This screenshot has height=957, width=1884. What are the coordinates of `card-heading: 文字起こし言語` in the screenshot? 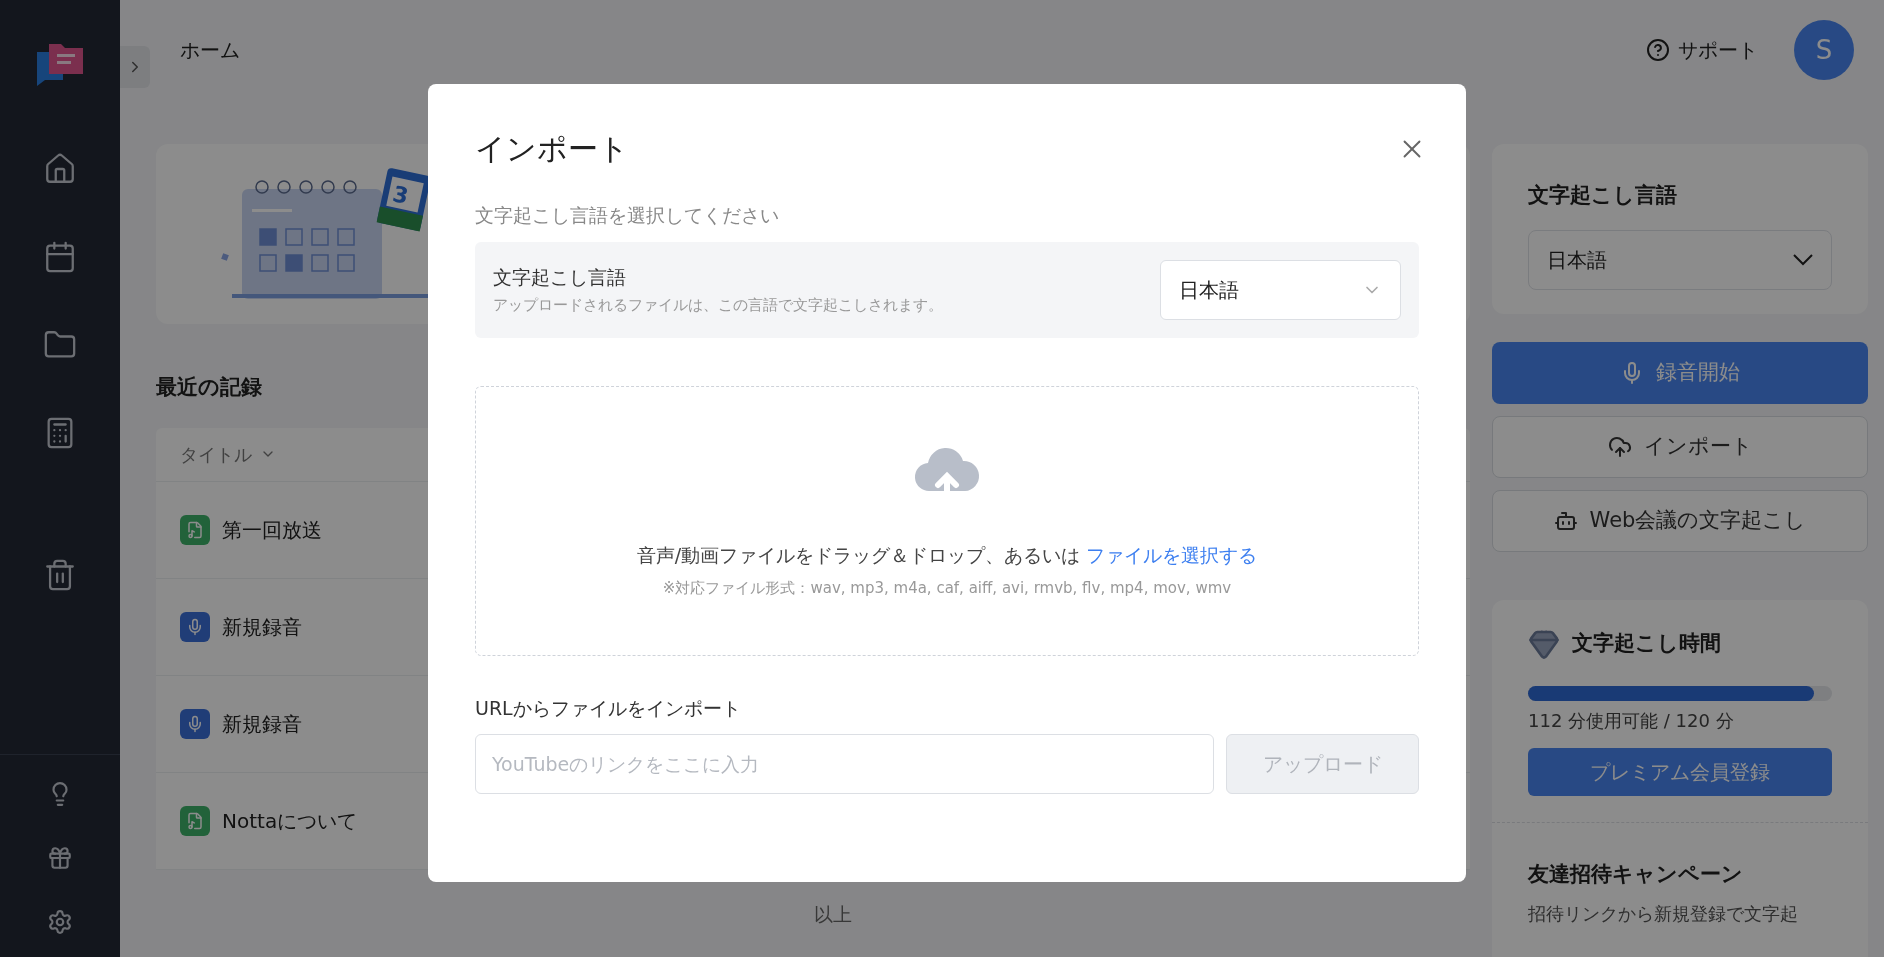 It's located at (1603, 195).